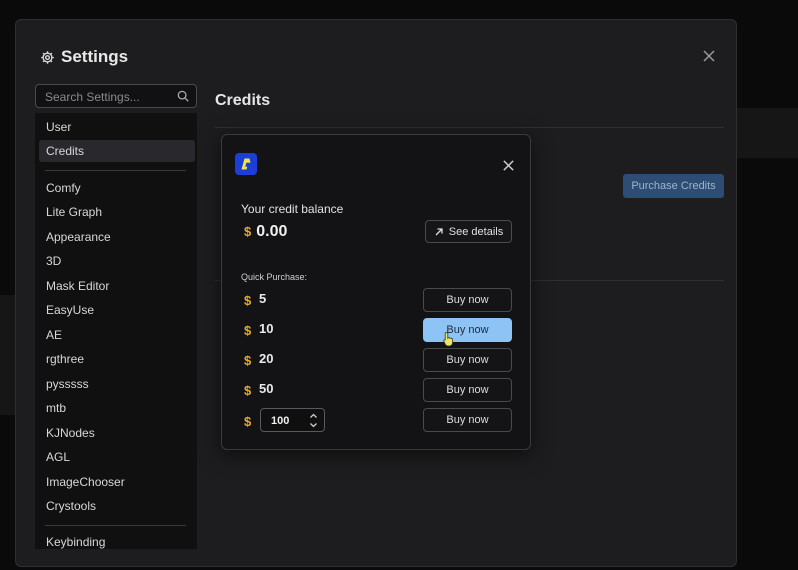  I want to click on see-details-label: See details, so click(476, 231).